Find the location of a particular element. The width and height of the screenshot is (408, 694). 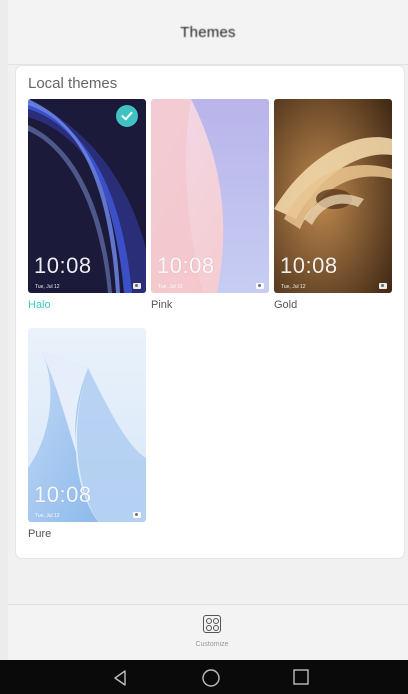

theme-tile-gold: 10:08 Tue, Jul 12 Gold is located at coordinates (333, 206).